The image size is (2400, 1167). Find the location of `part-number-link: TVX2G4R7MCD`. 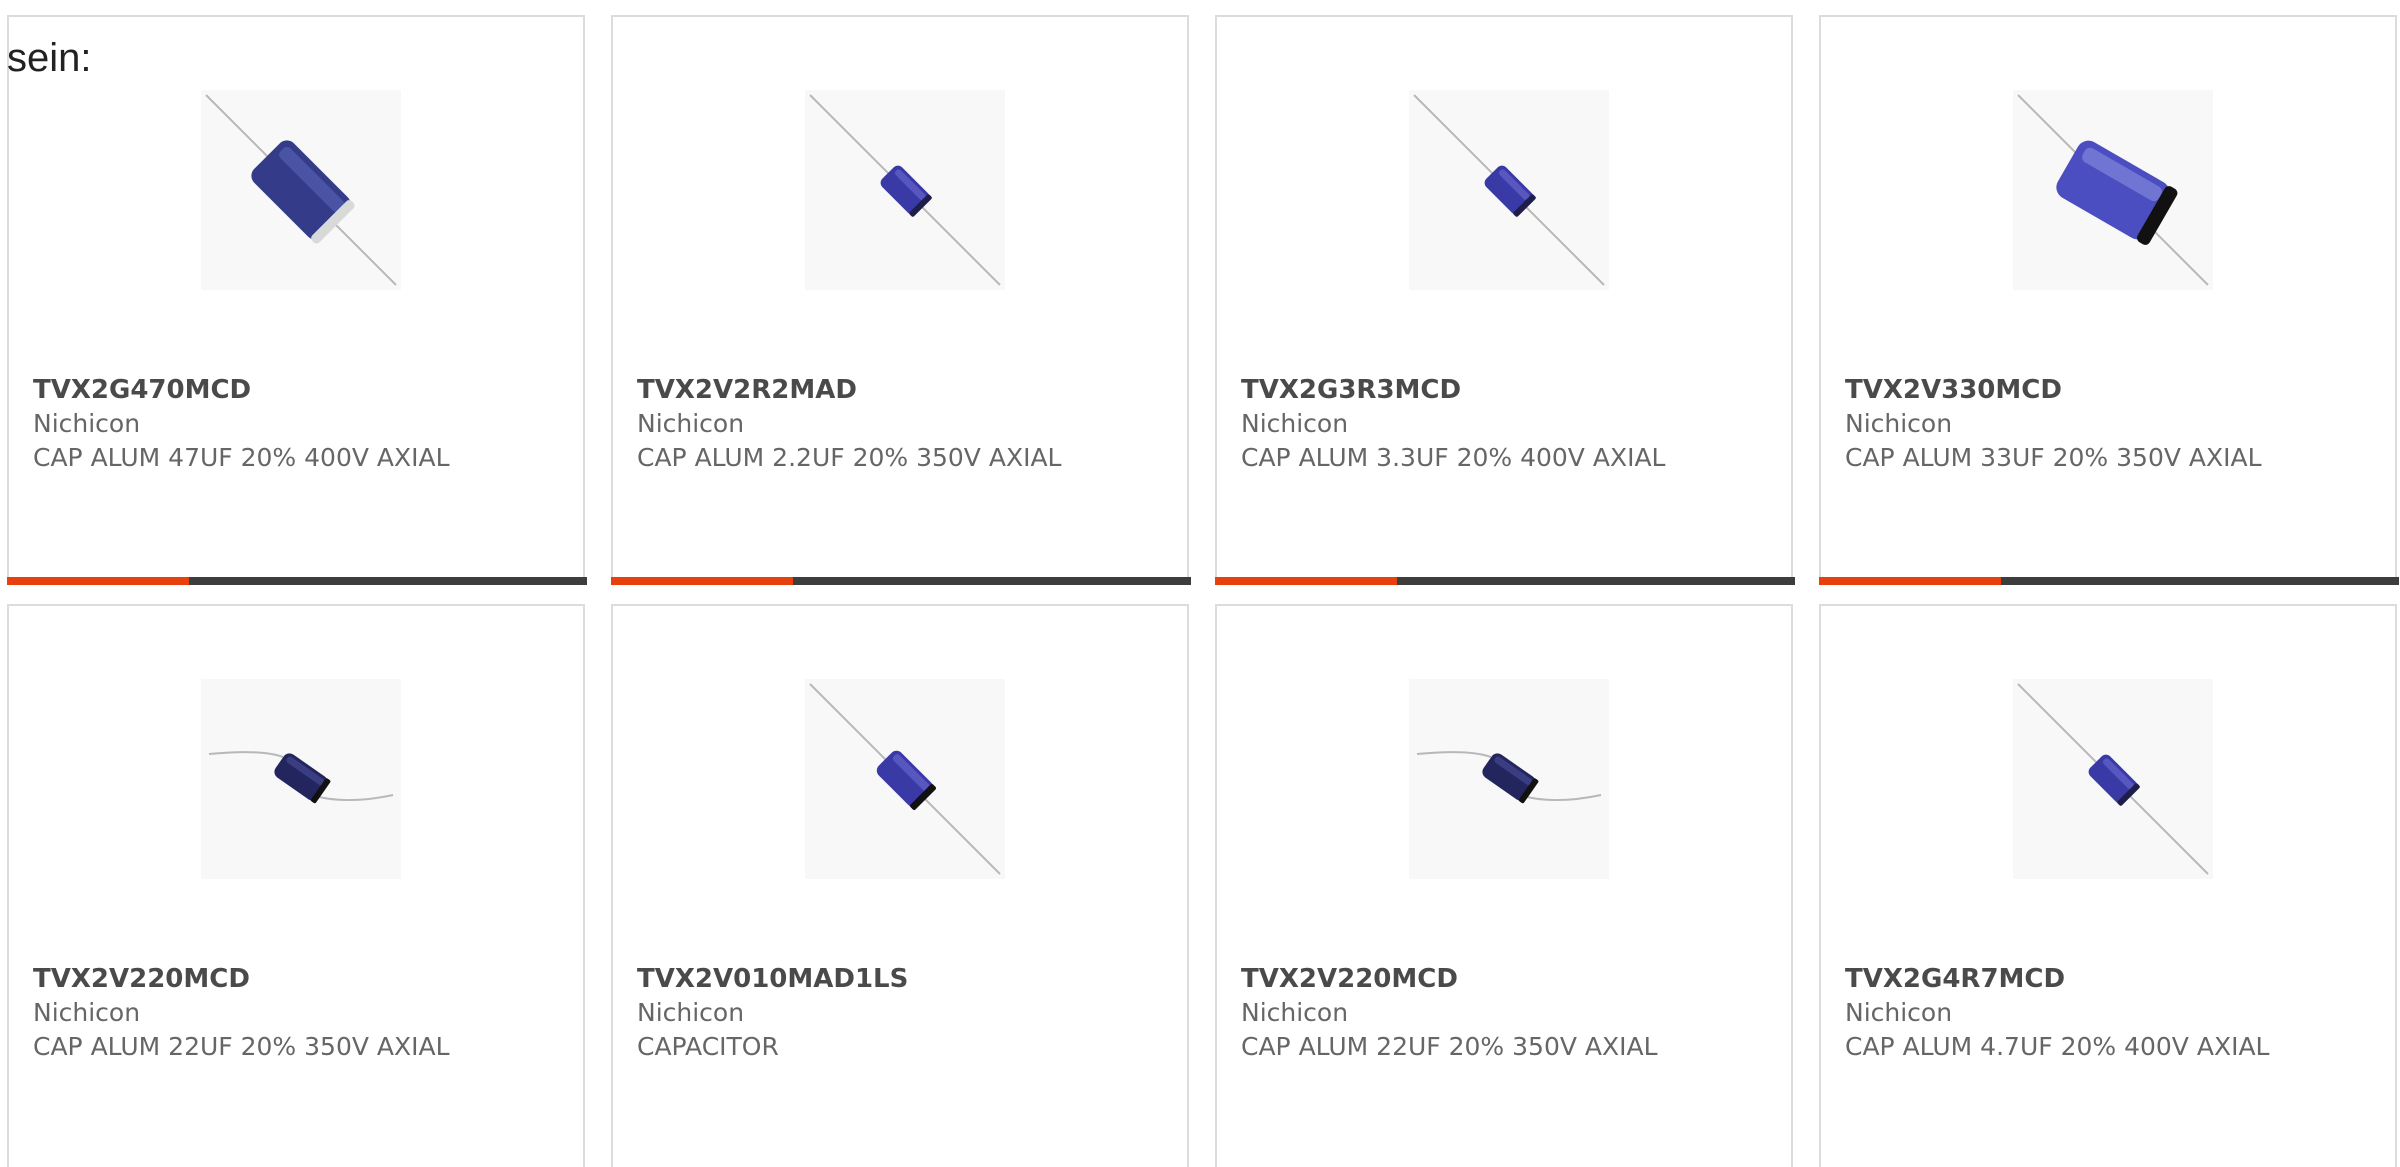

part-number-link: TVX2G4R7MCD is located at coordinates (1955, 979).